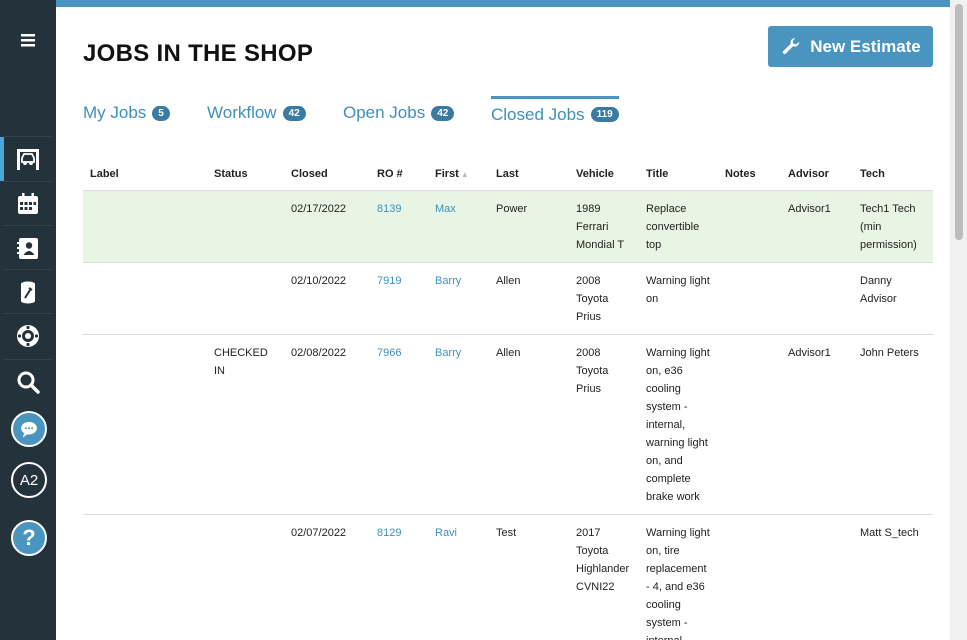 This screenshot has width=967, height=640. I want to click on cell-vehicle-line: CVNI22, so click(595, 586).